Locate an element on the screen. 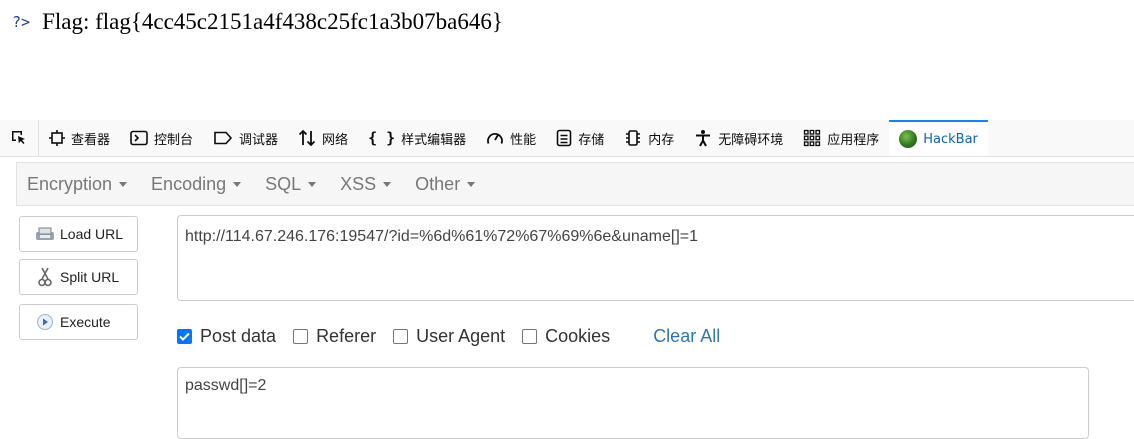 This screenshot has width=1134, height=439. menu-other: Other is located at coordinates (445, 184).